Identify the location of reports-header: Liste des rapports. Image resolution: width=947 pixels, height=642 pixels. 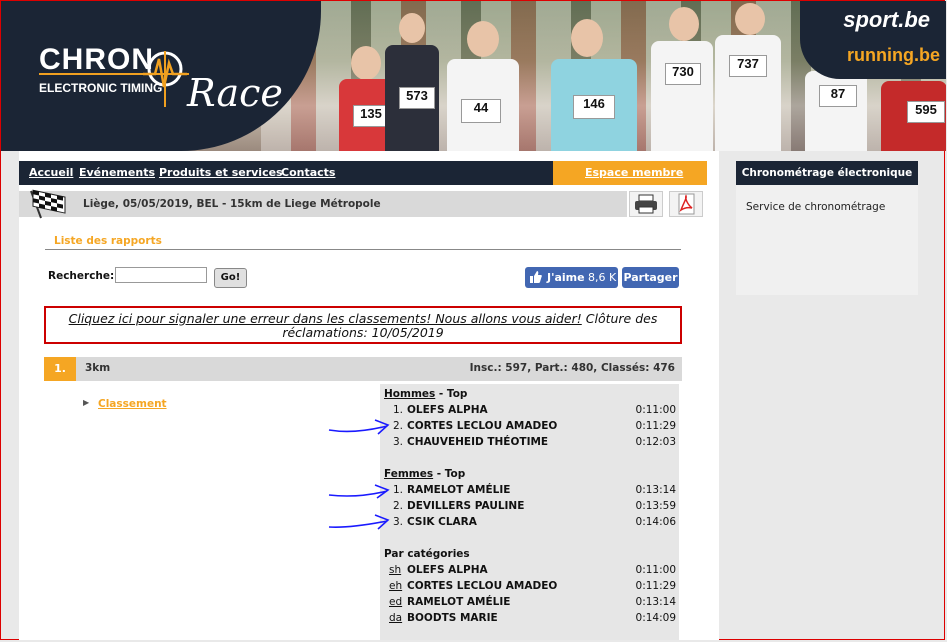
(363, 241).